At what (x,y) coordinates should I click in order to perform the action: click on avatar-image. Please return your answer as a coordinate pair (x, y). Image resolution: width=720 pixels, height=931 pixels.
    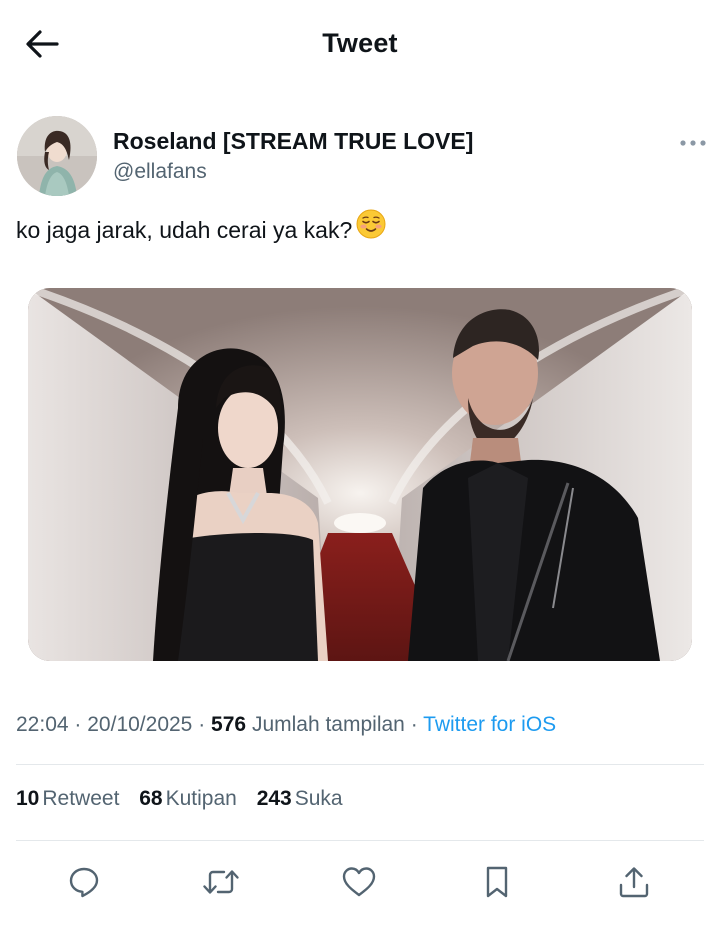
    Looking at the image, I should click on (57, 156).